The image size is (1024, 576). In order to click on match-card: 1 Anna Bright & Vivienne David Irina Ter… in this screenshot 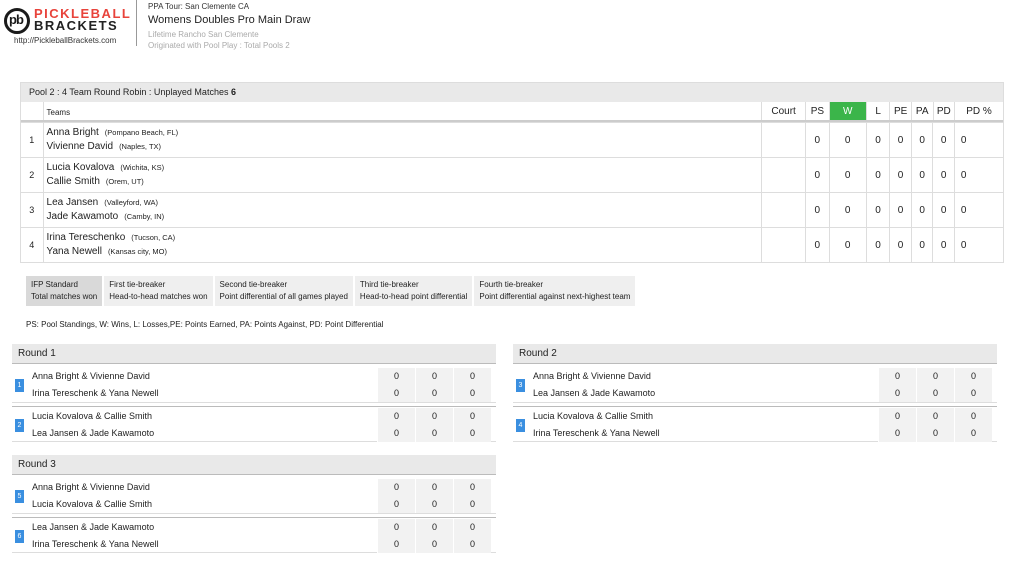, I will do `click(254, 385)`.